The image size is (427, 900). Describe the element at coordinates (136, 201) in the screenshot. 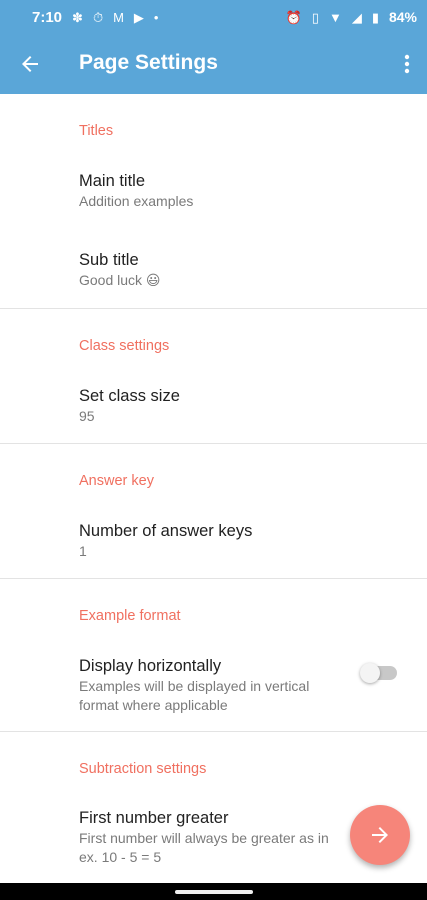

I see `setting-value: Addition examples` at that location.